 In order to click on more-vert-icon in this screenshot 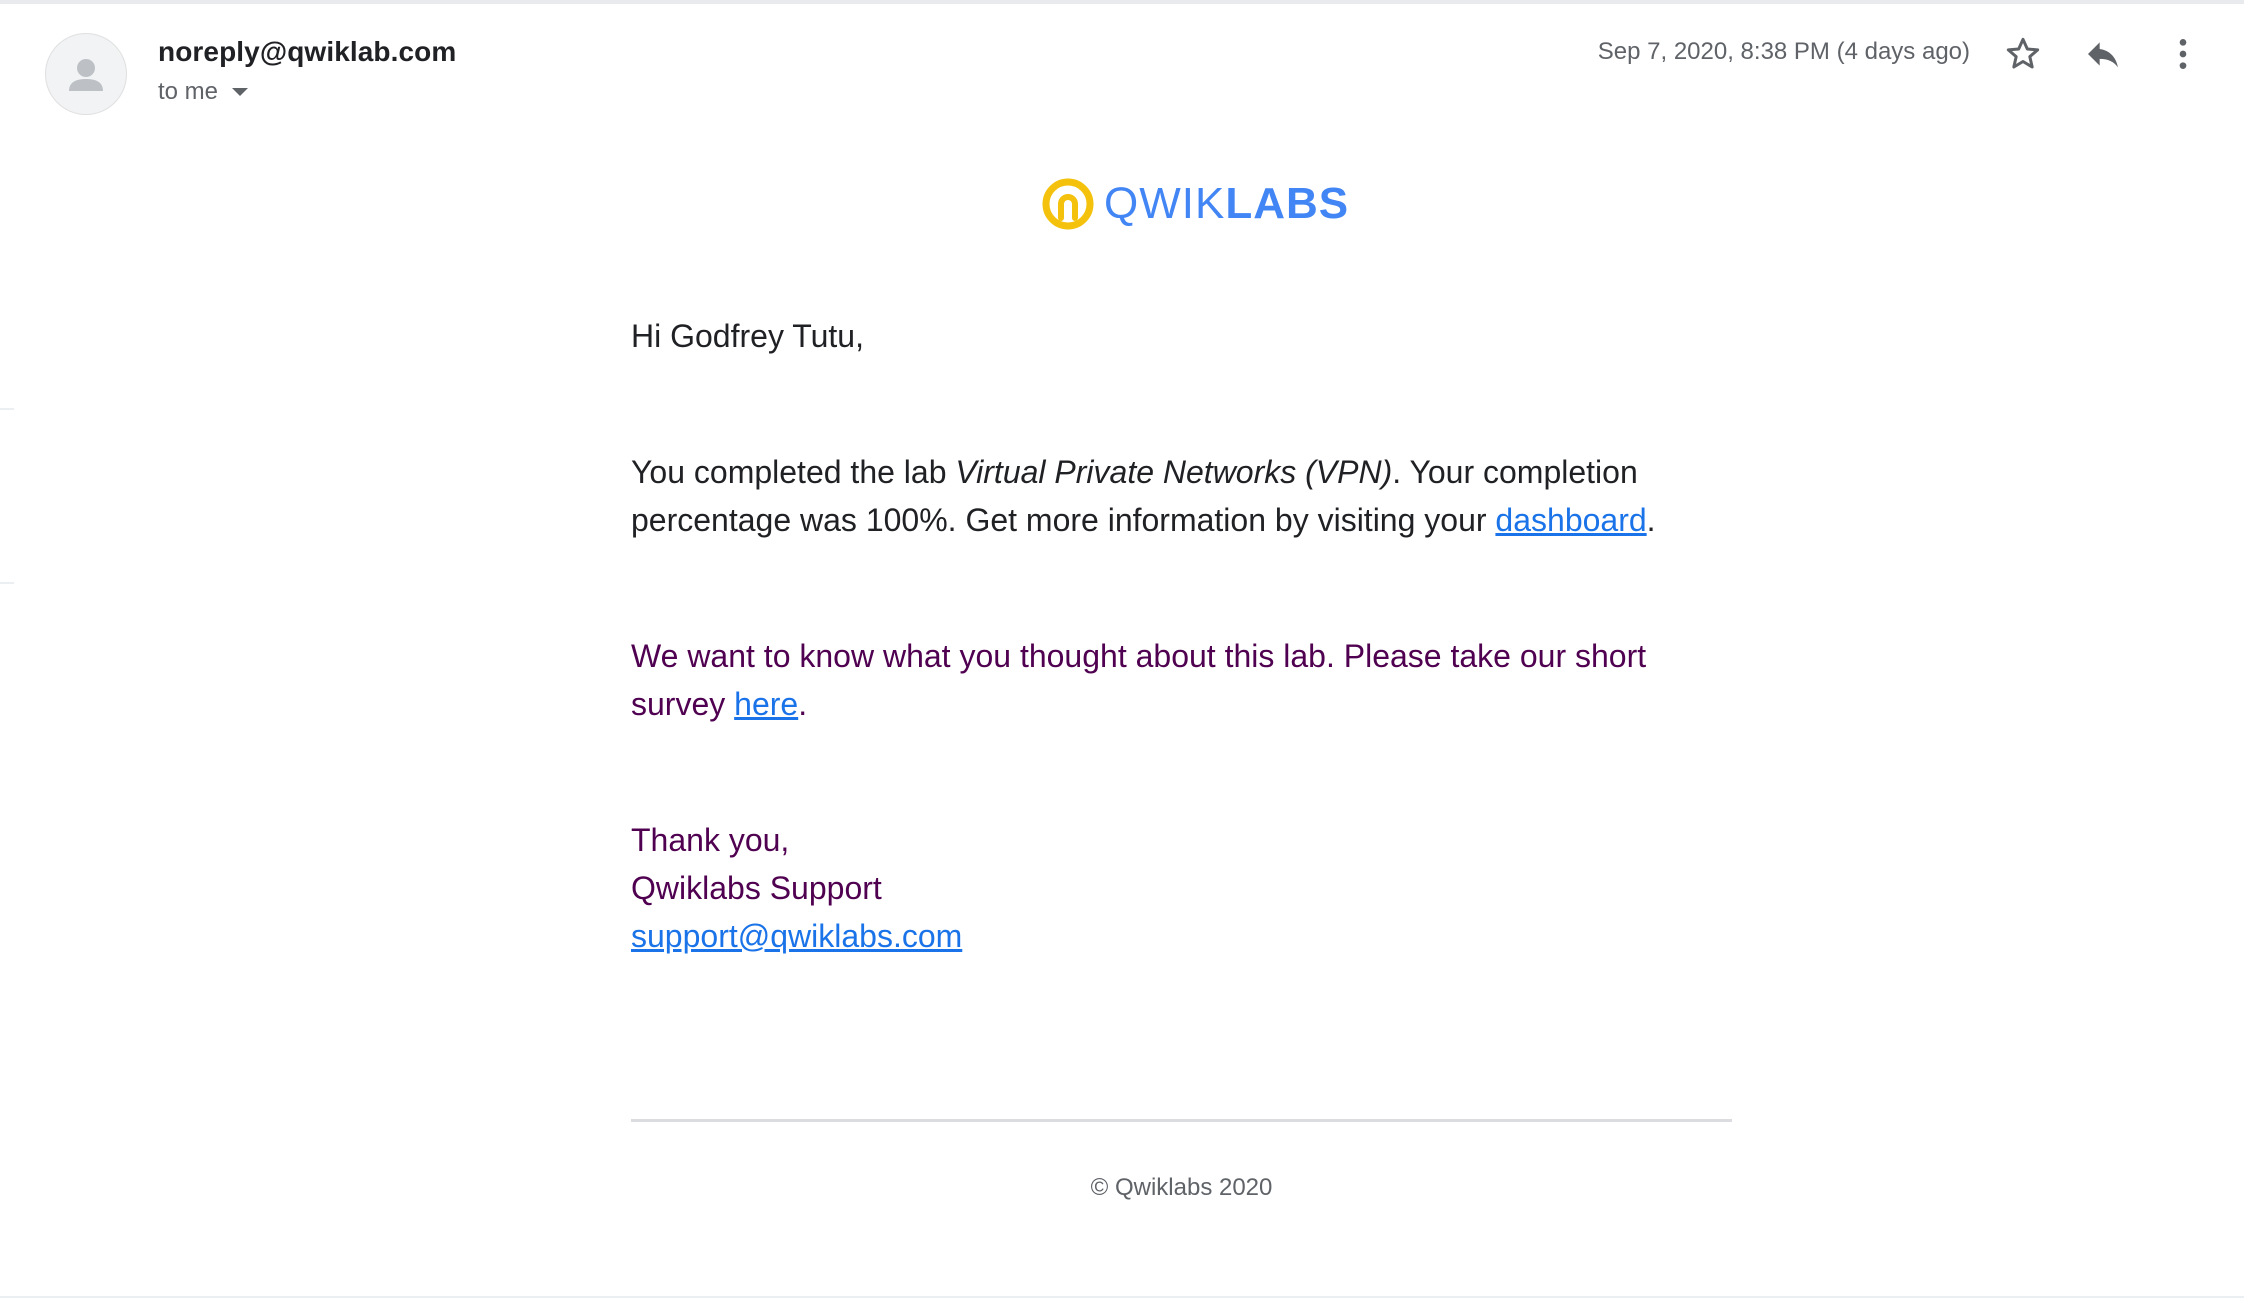, I will do `click(2183, 54)`.